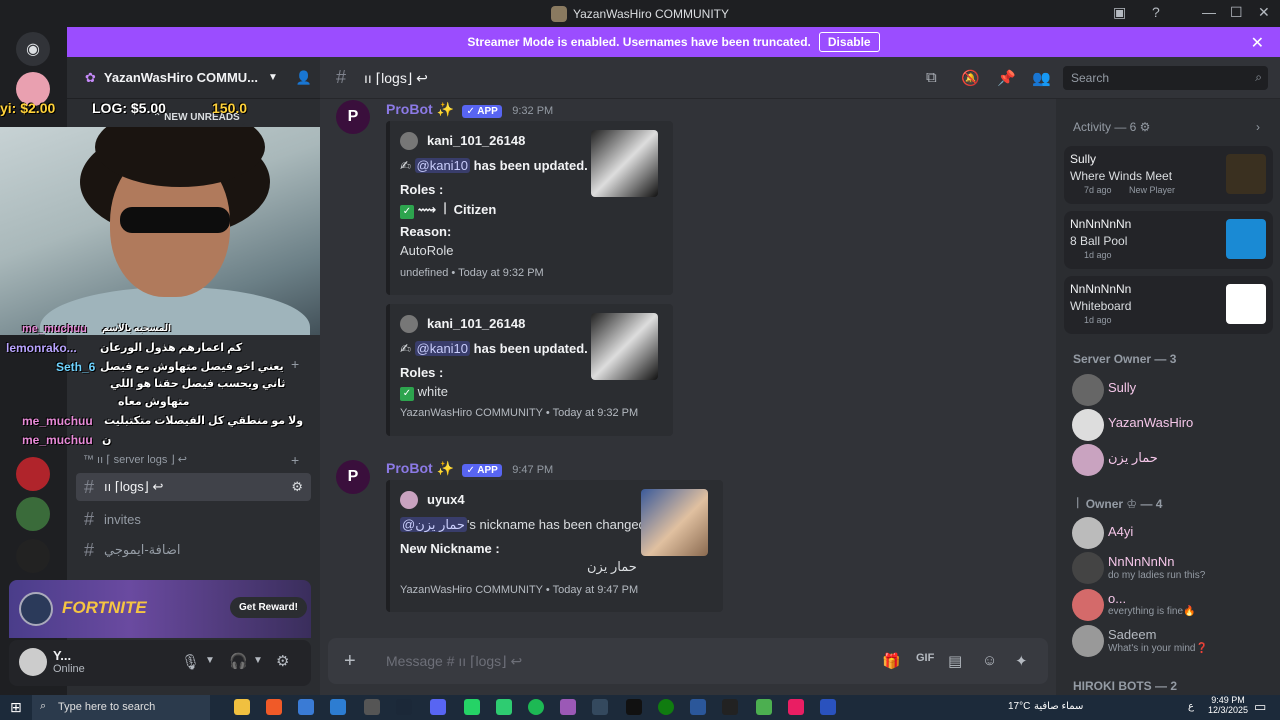 Image resolution: width=1280 pixels, height=720 pixels. Describe the element at coordinates (193, 519) in the screenshot. I see `channel-invites: # invites` at that location.